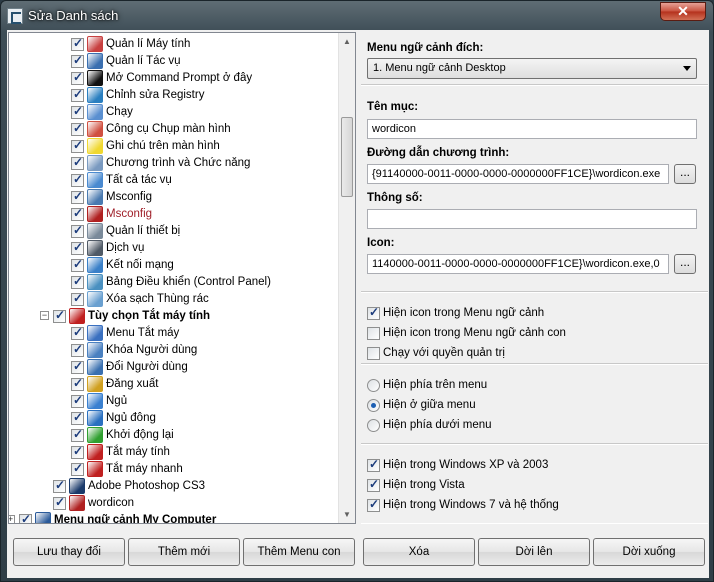  I want to click on title-bar: Sửa Danh sách ✕, so click(357, 16).